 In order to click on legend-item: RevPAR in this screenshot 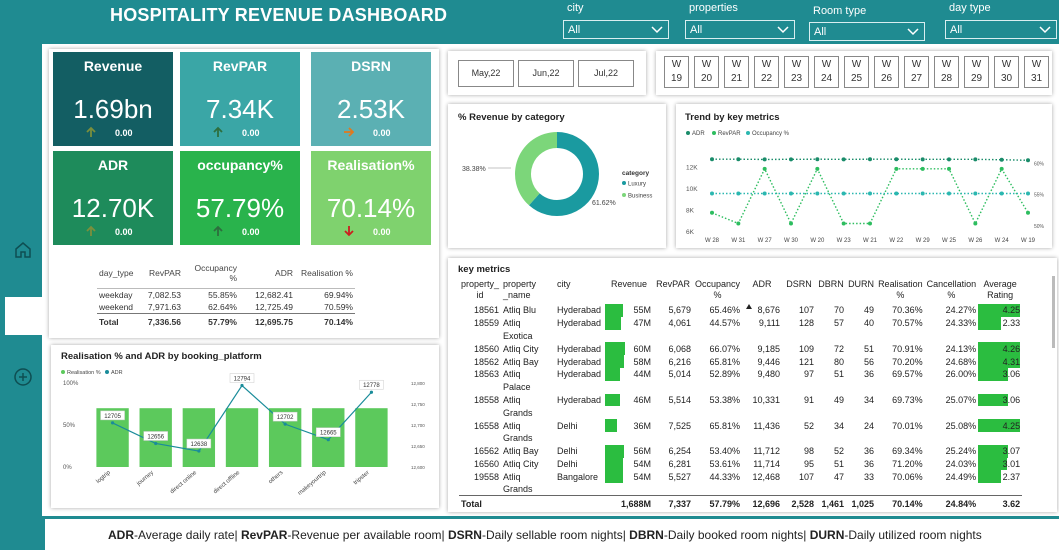, I will do `click(729, 134)`.